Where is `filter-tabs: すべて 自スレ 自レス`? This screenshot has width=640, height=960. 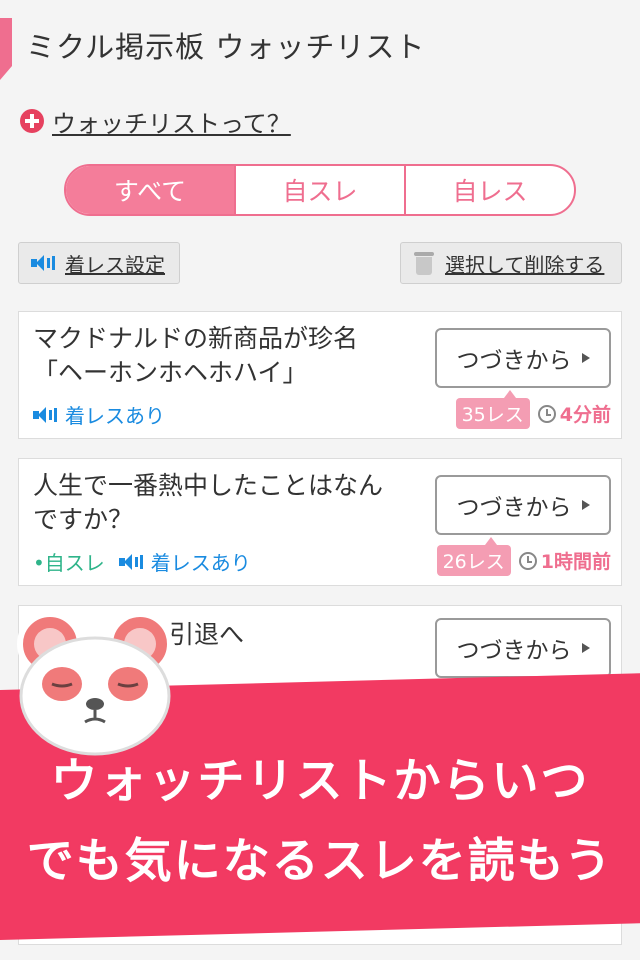
filter-tabs: すべて 自スレ 自レス is located at coordinates (320, 190).